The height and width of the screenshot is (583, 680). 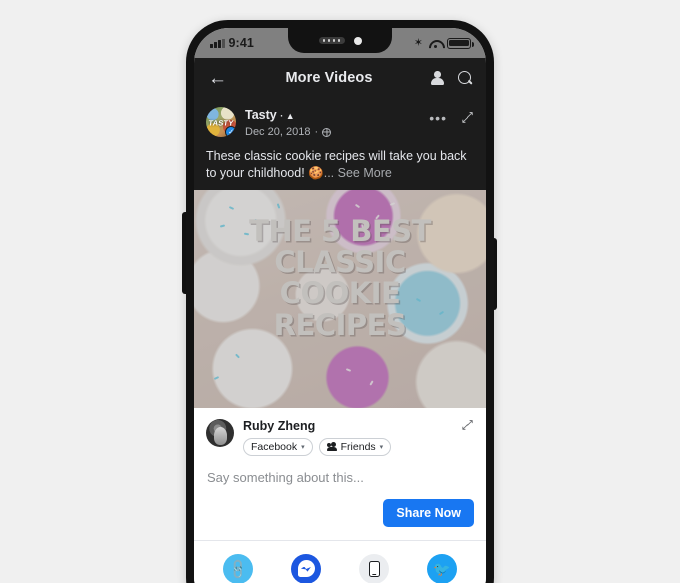 What do you see at coordinates (358, 446) in the screenshot?
I see `audience-label: Friends` at bounding box center [358, 446].